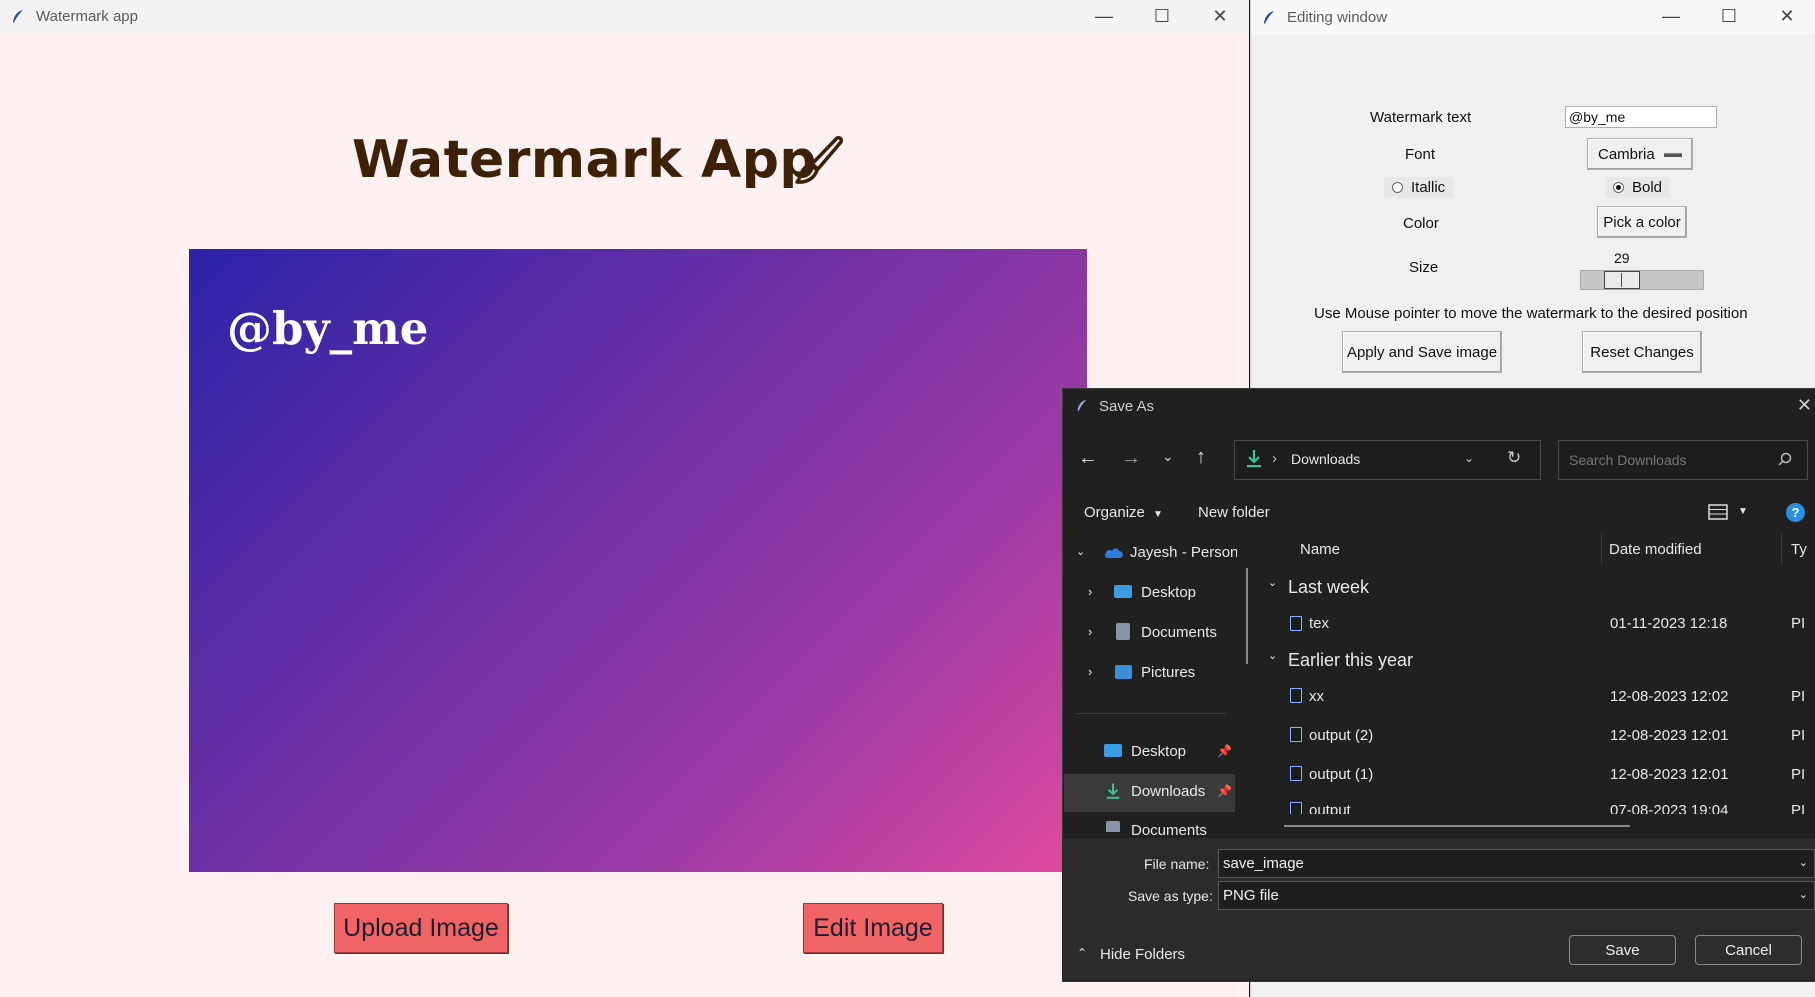  I want to click on dialog-close-icon: ✕, so click(1804, 405).